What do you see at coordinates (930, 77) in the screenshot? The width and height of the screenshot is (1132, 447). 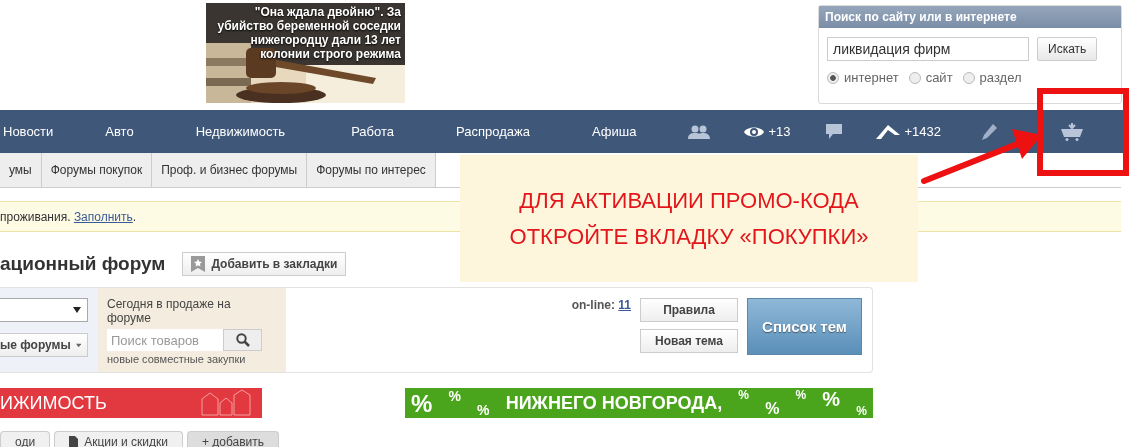 I see `scope-radio: сайт` at bounding box center [930, 77].